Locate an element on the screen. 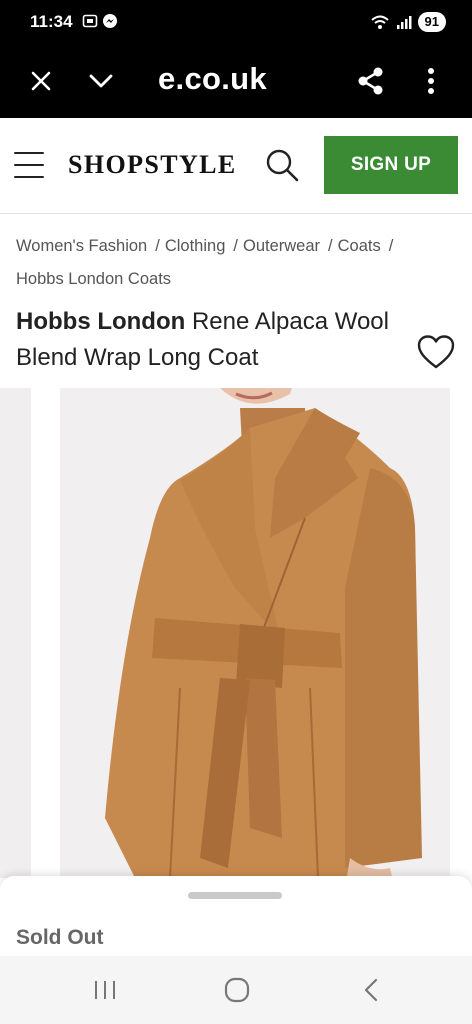 This screenshot has height=1024, width=472. battery-indicator: 91 is located at coordinates (431, 22).